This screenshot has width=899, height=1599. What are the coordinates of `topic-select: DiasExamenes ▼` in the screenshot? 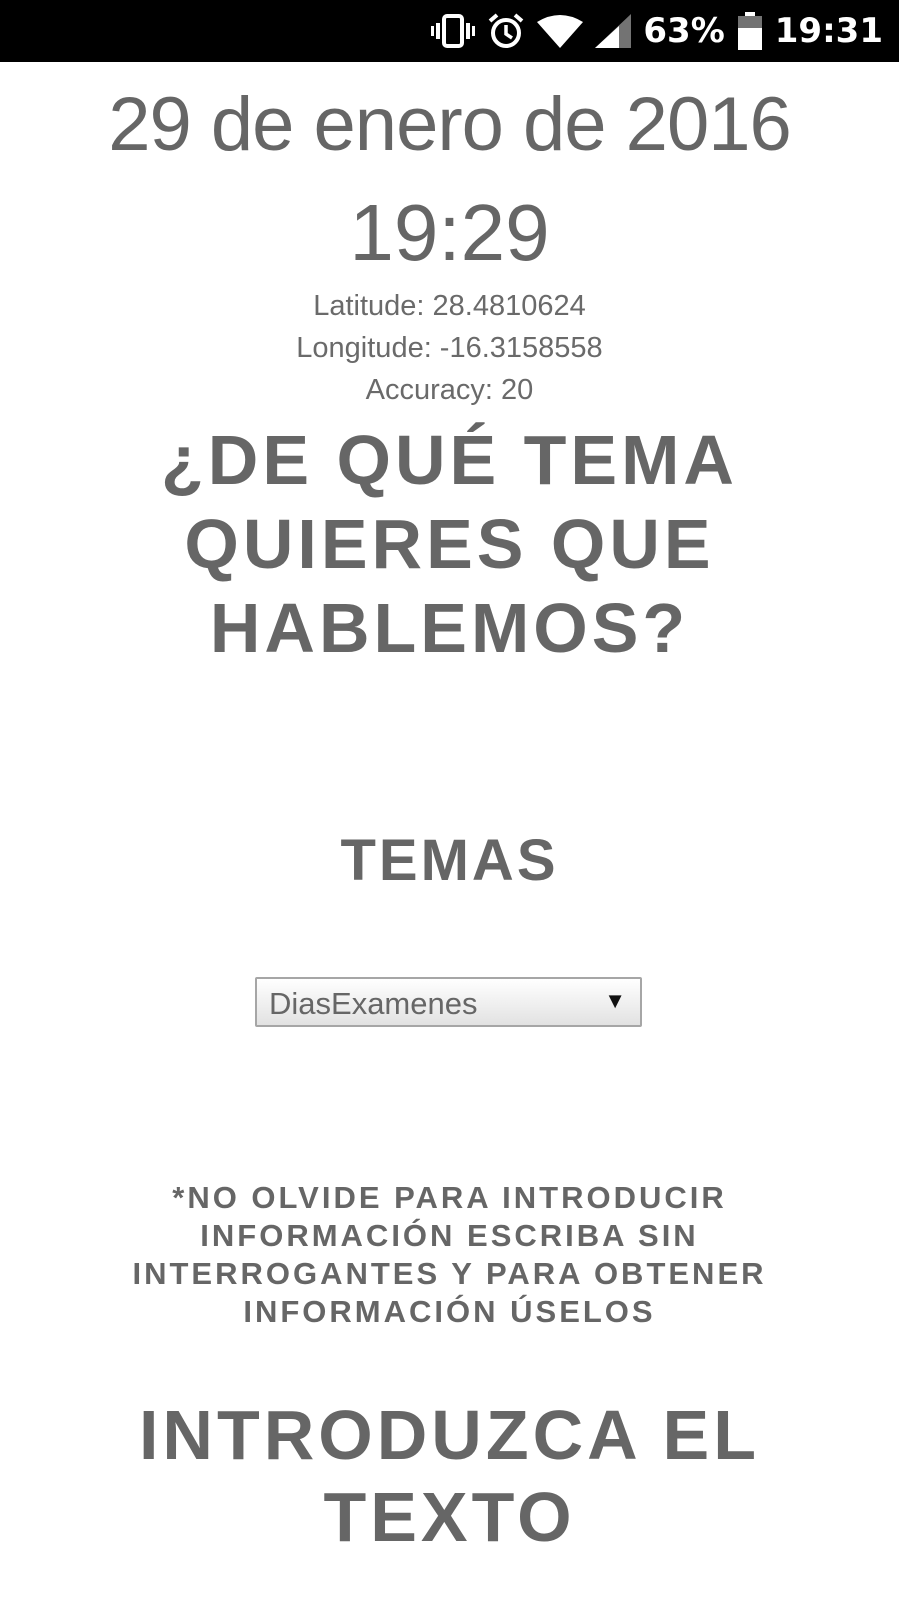 It's located at (448, 1002).